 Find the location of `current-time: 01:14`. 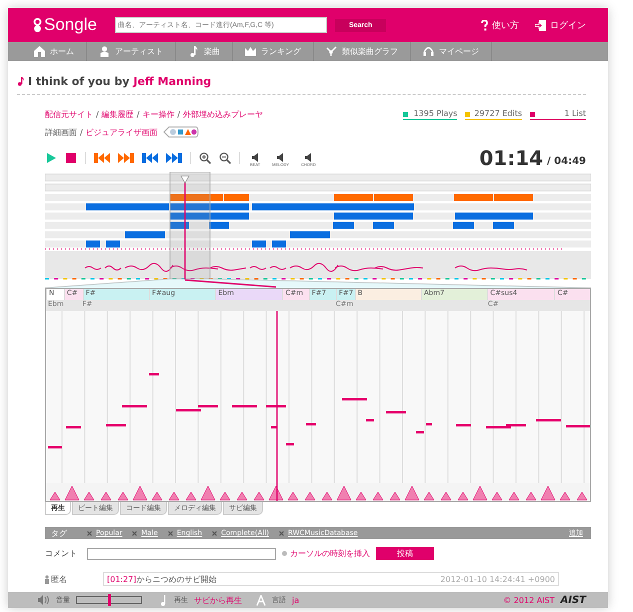

current-time: 01:14 is located at coordinates (511, 158).